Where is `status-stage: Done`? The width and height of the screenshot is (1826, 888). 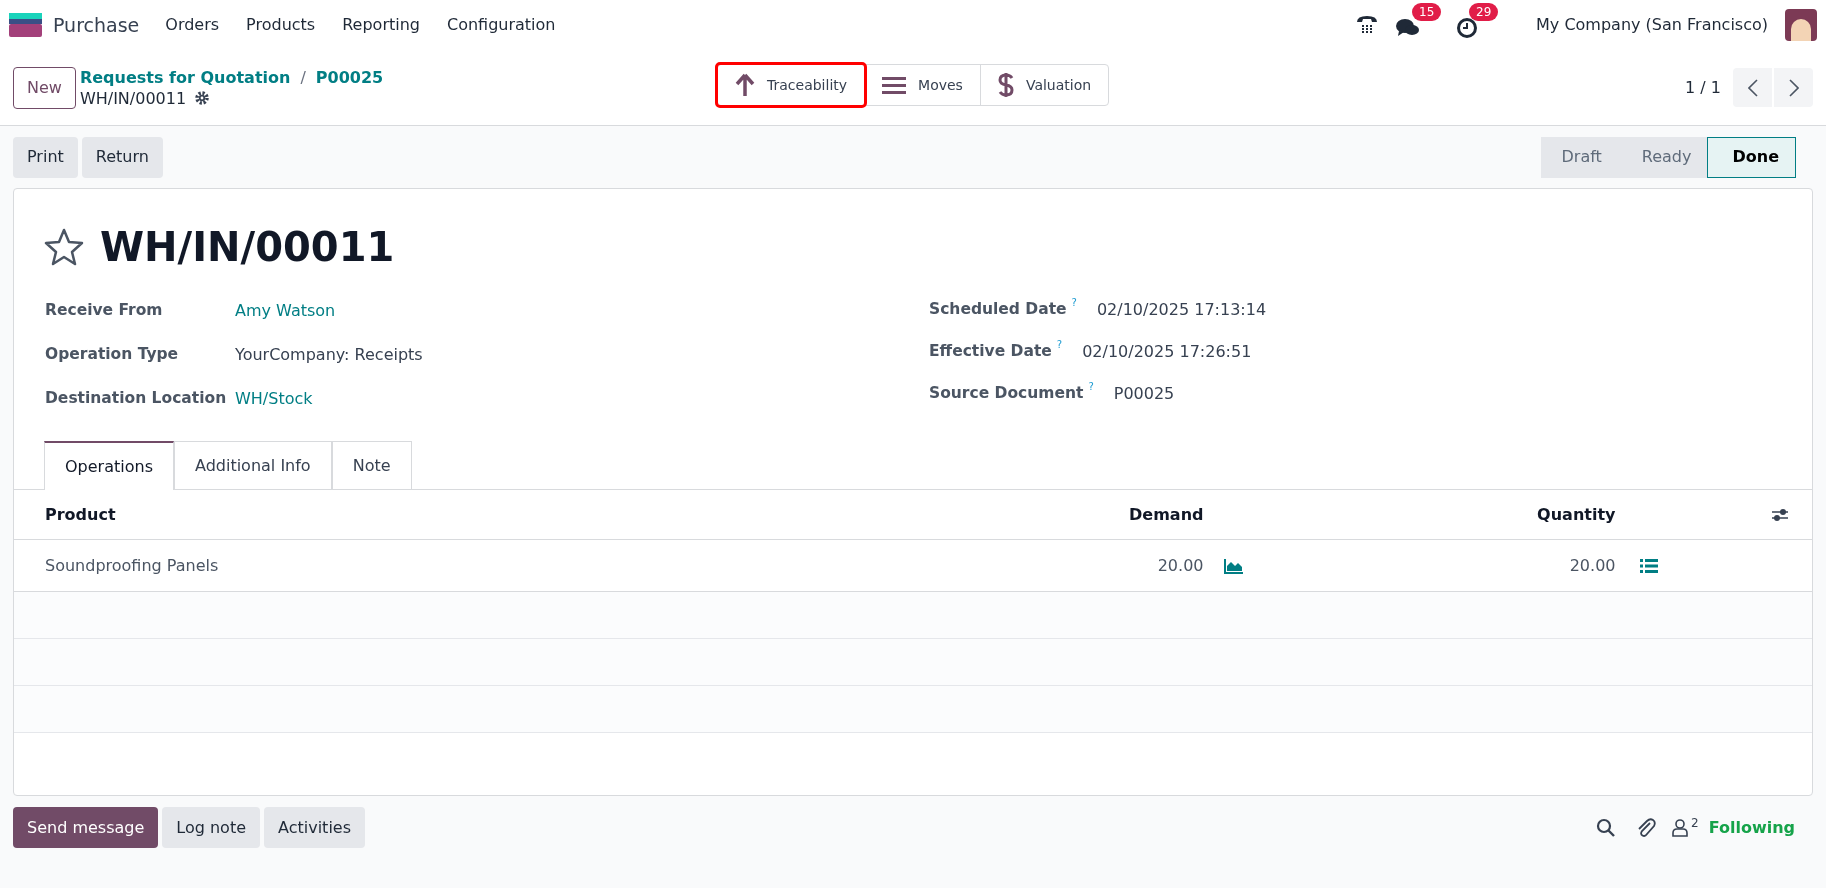
status-stage: Done is located at coordinates (1751, 157).